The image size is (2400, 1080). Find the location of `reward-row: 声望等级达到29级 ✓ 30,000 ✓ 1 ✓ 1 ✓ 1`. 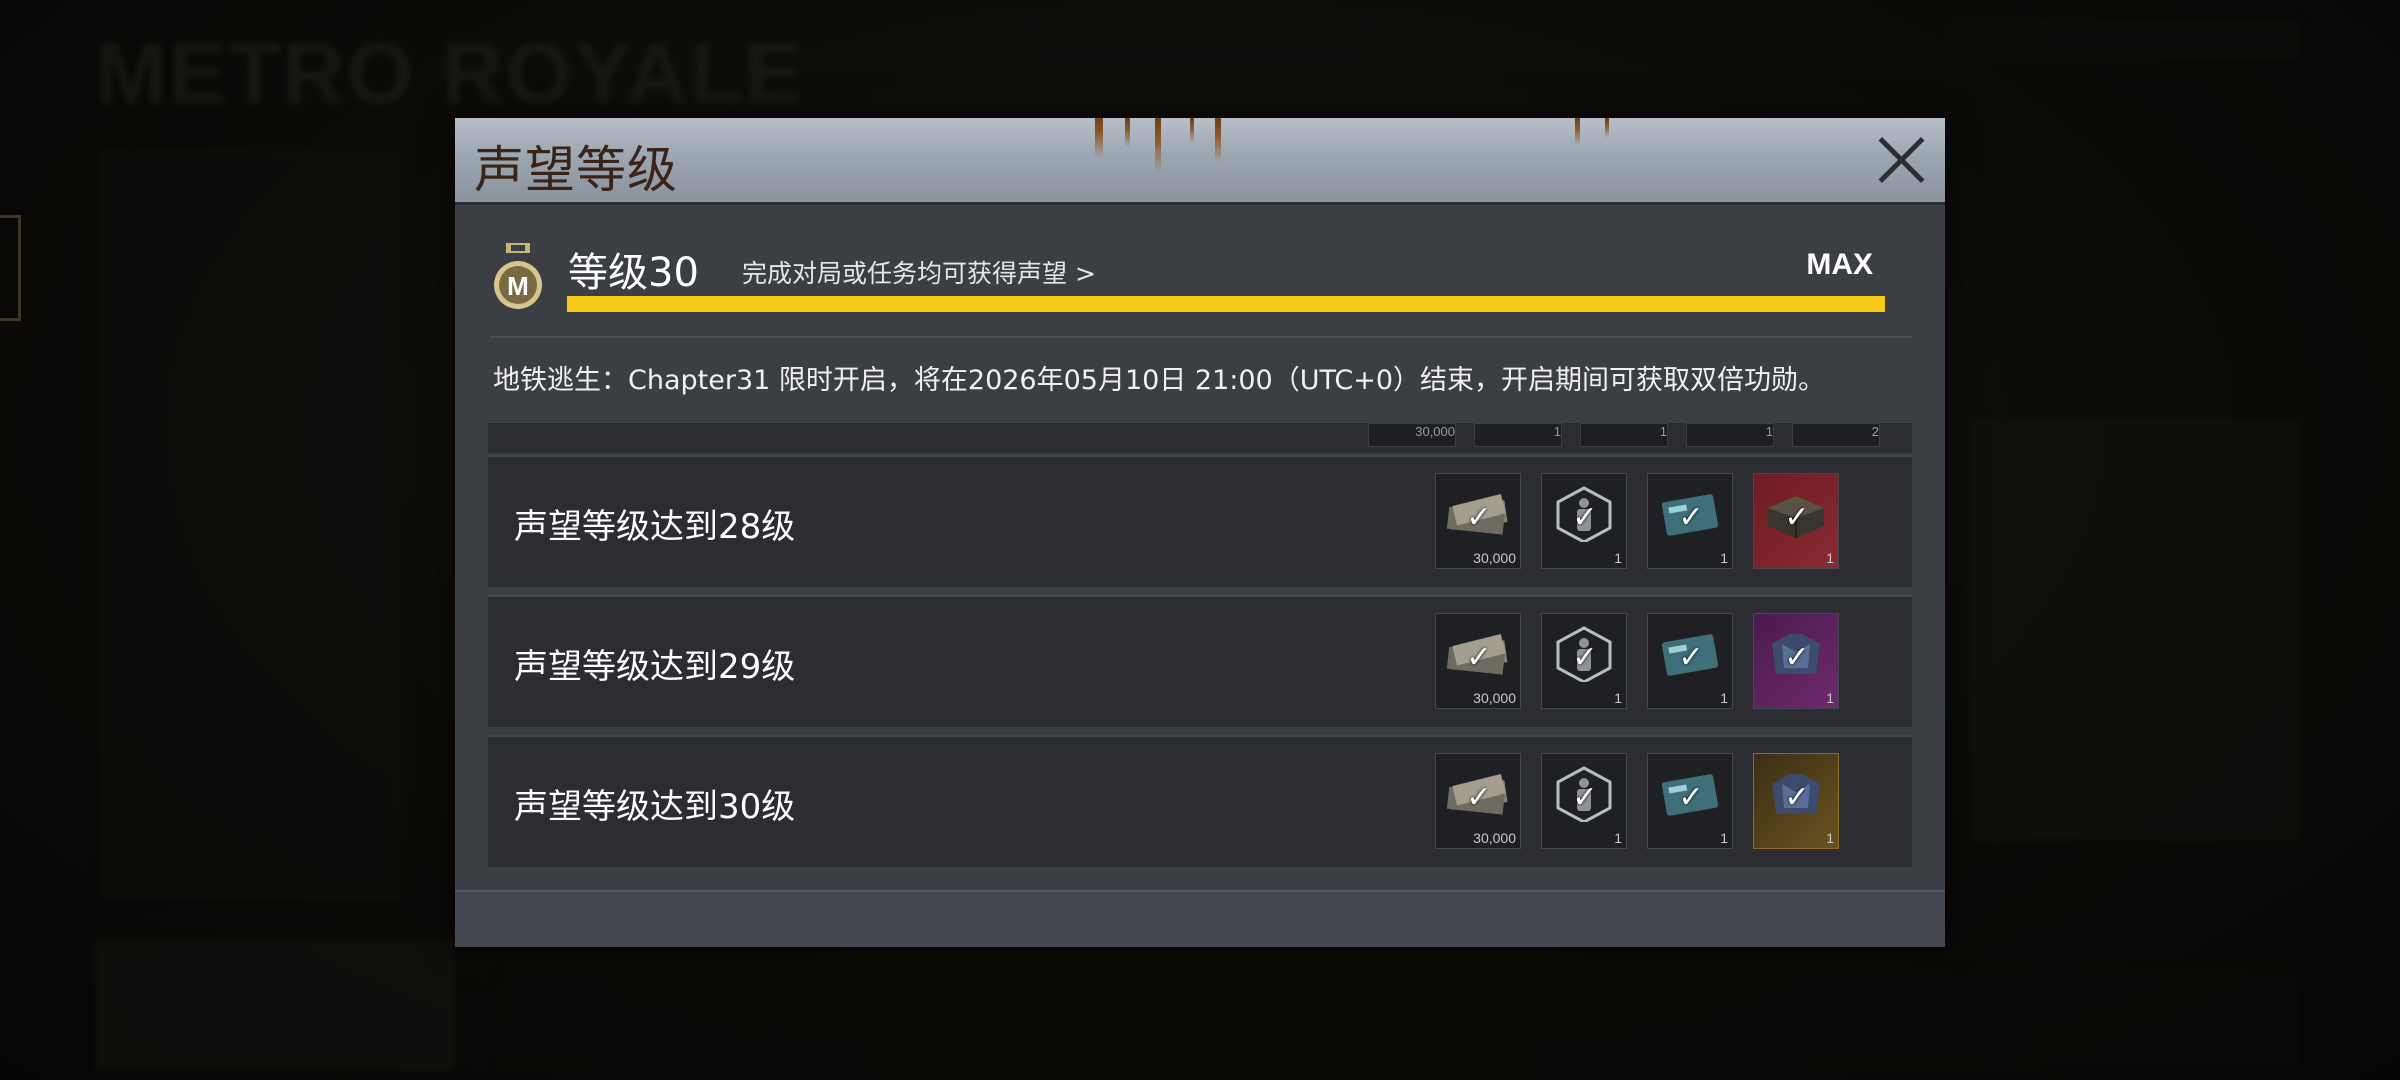

reward-row: 声望等级达到29级 ✓ 30,000 ✓ 1 ✓ 1 ✓ 1 is located at coordinates (1200, 661).